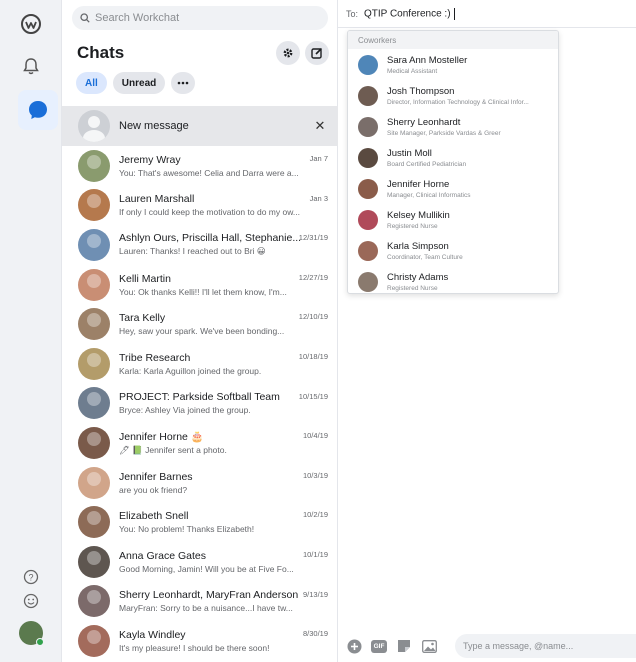 This screenshot has height=662, width=636. I want to click on profile-avatar, so click(31, 633).